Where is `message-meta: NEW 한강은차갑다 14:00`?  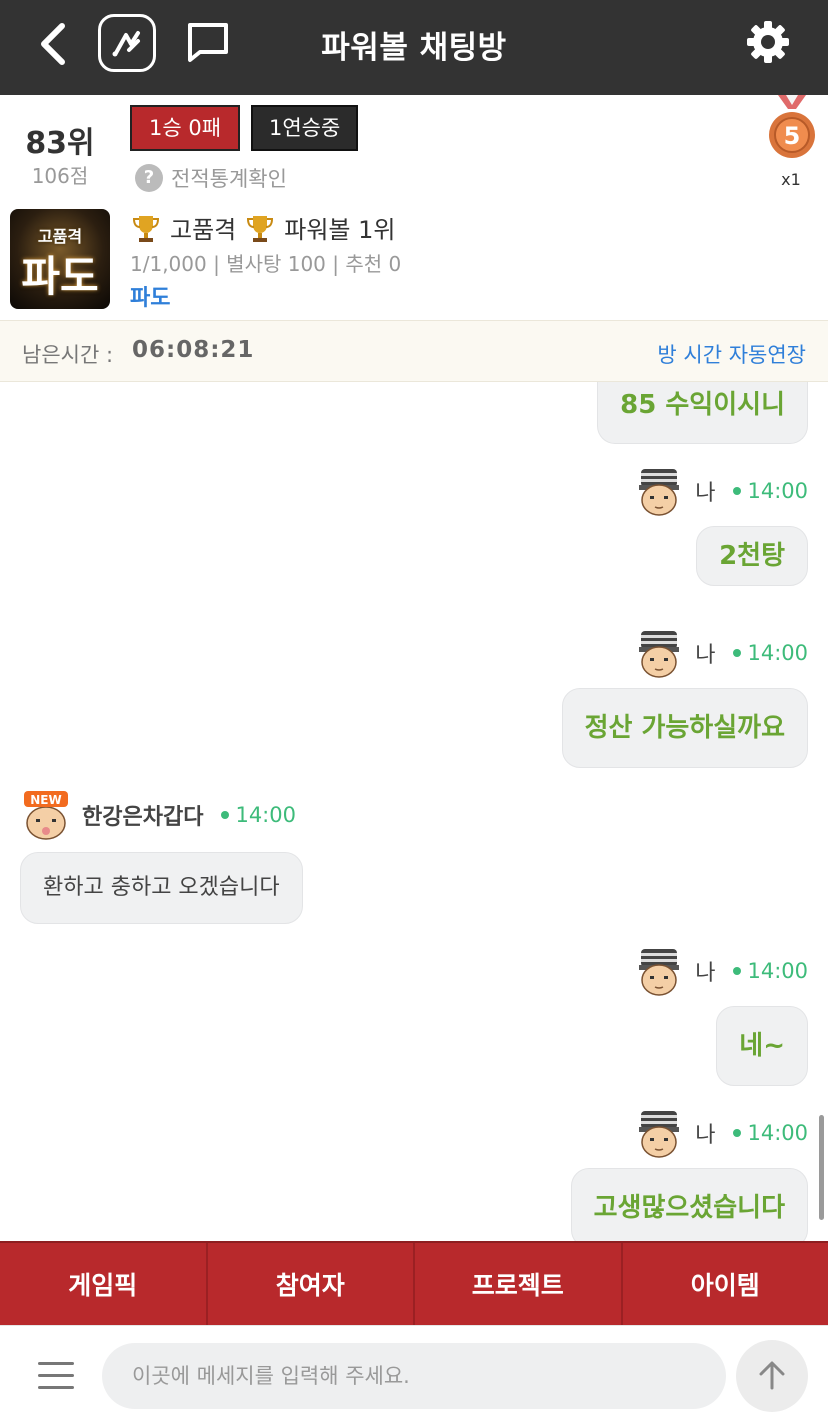
message-meta: NEW 한강은차갑다 14:00 is located at coordinates (158, 815).